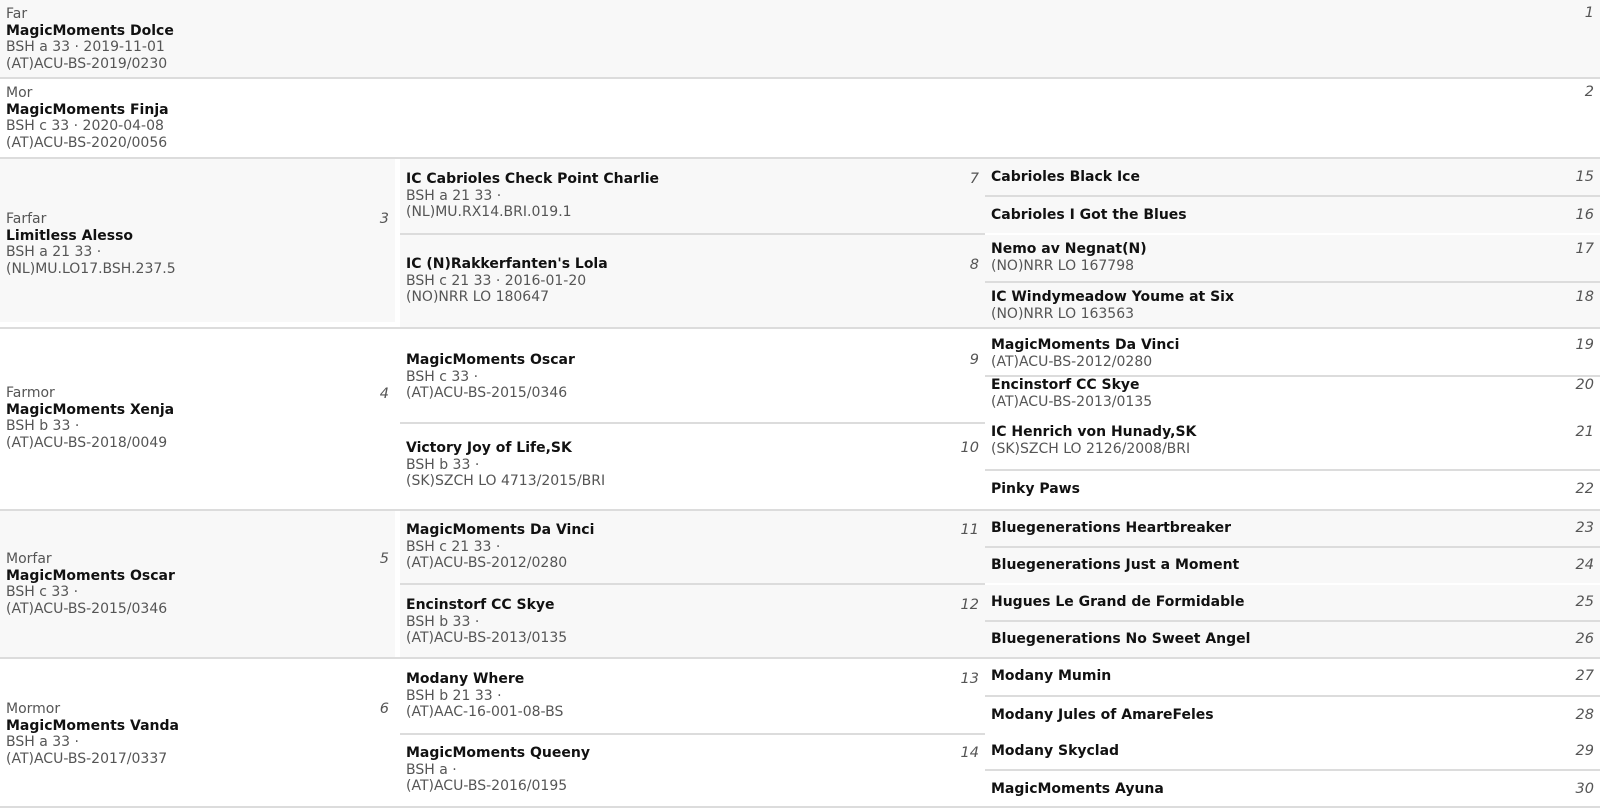 The image size is (1600, 808). Describe the element at coordinates (1292, 788) in the screenshot. I see `ancestor-entry: MagicMoments Ayuna 30` at that location.